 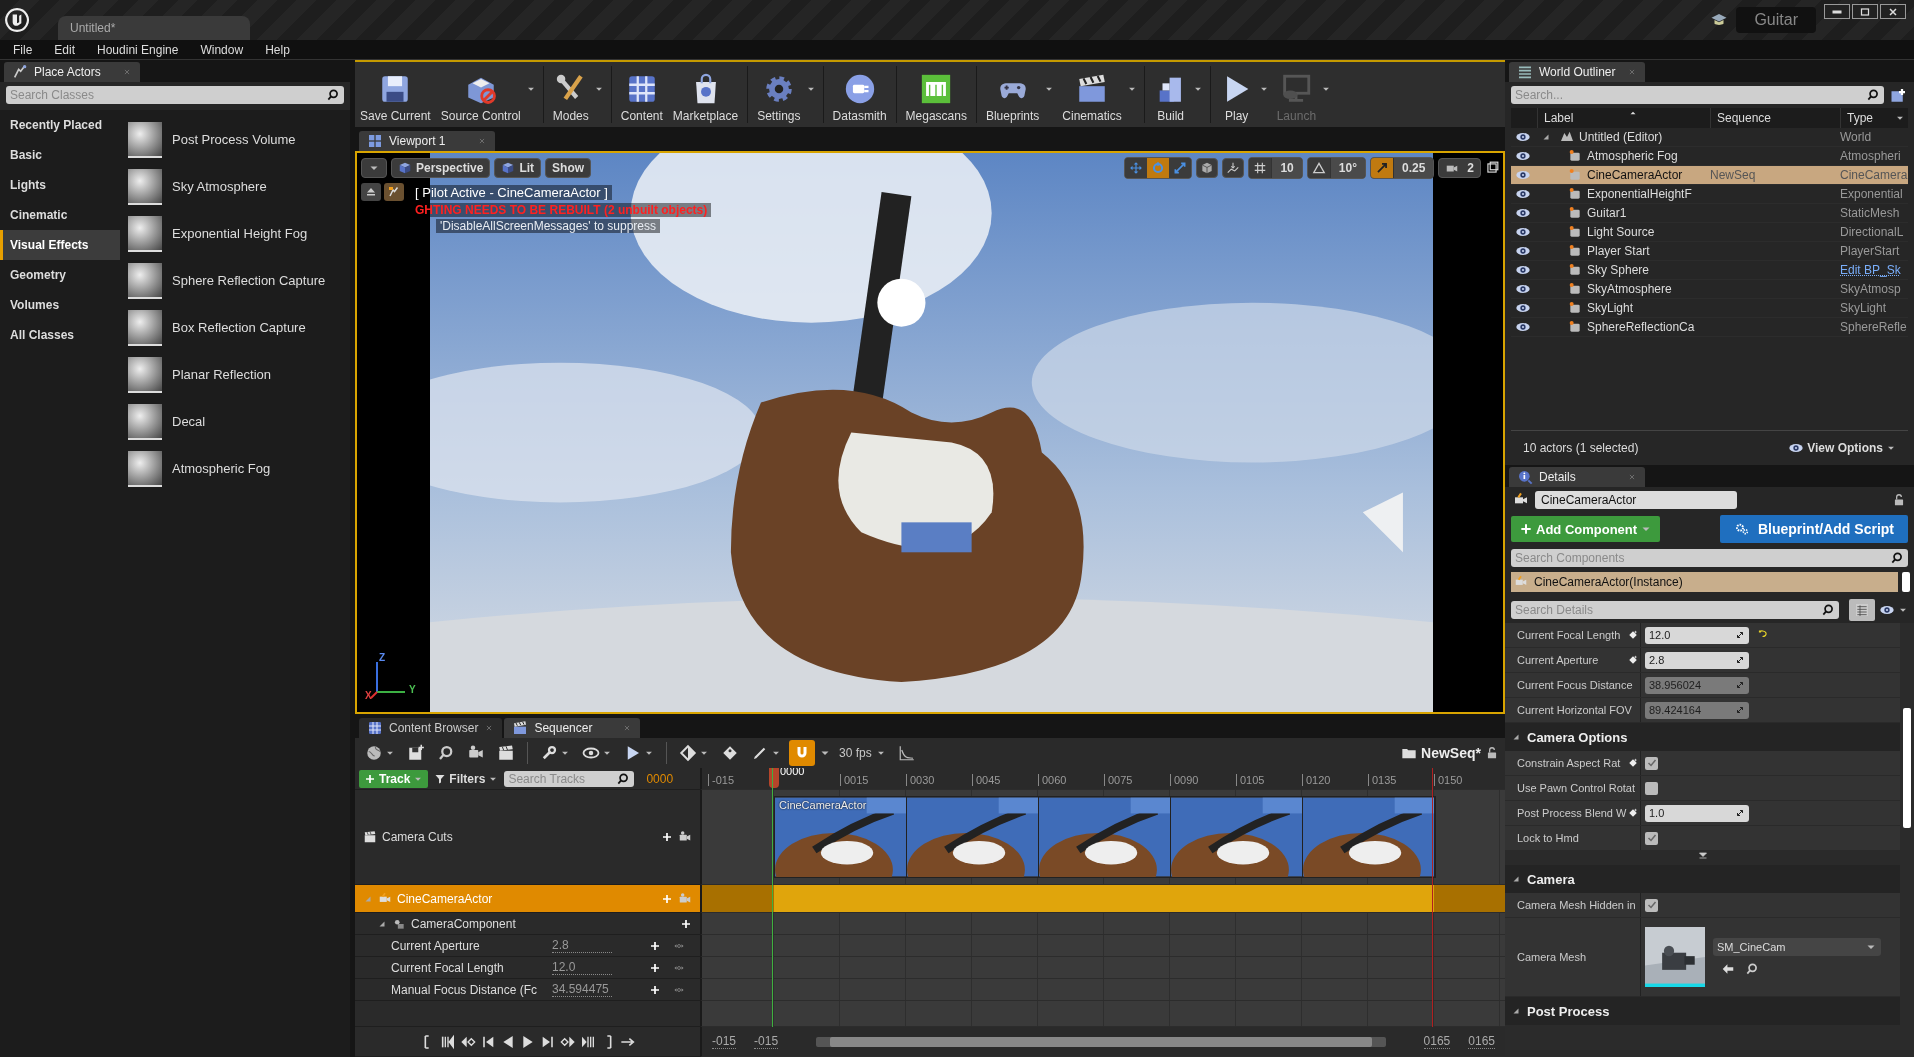 What do you see at coordinates (65, 49) in the screenshot?
I see `menu-item: Edit` at bounding box center [65, 49].